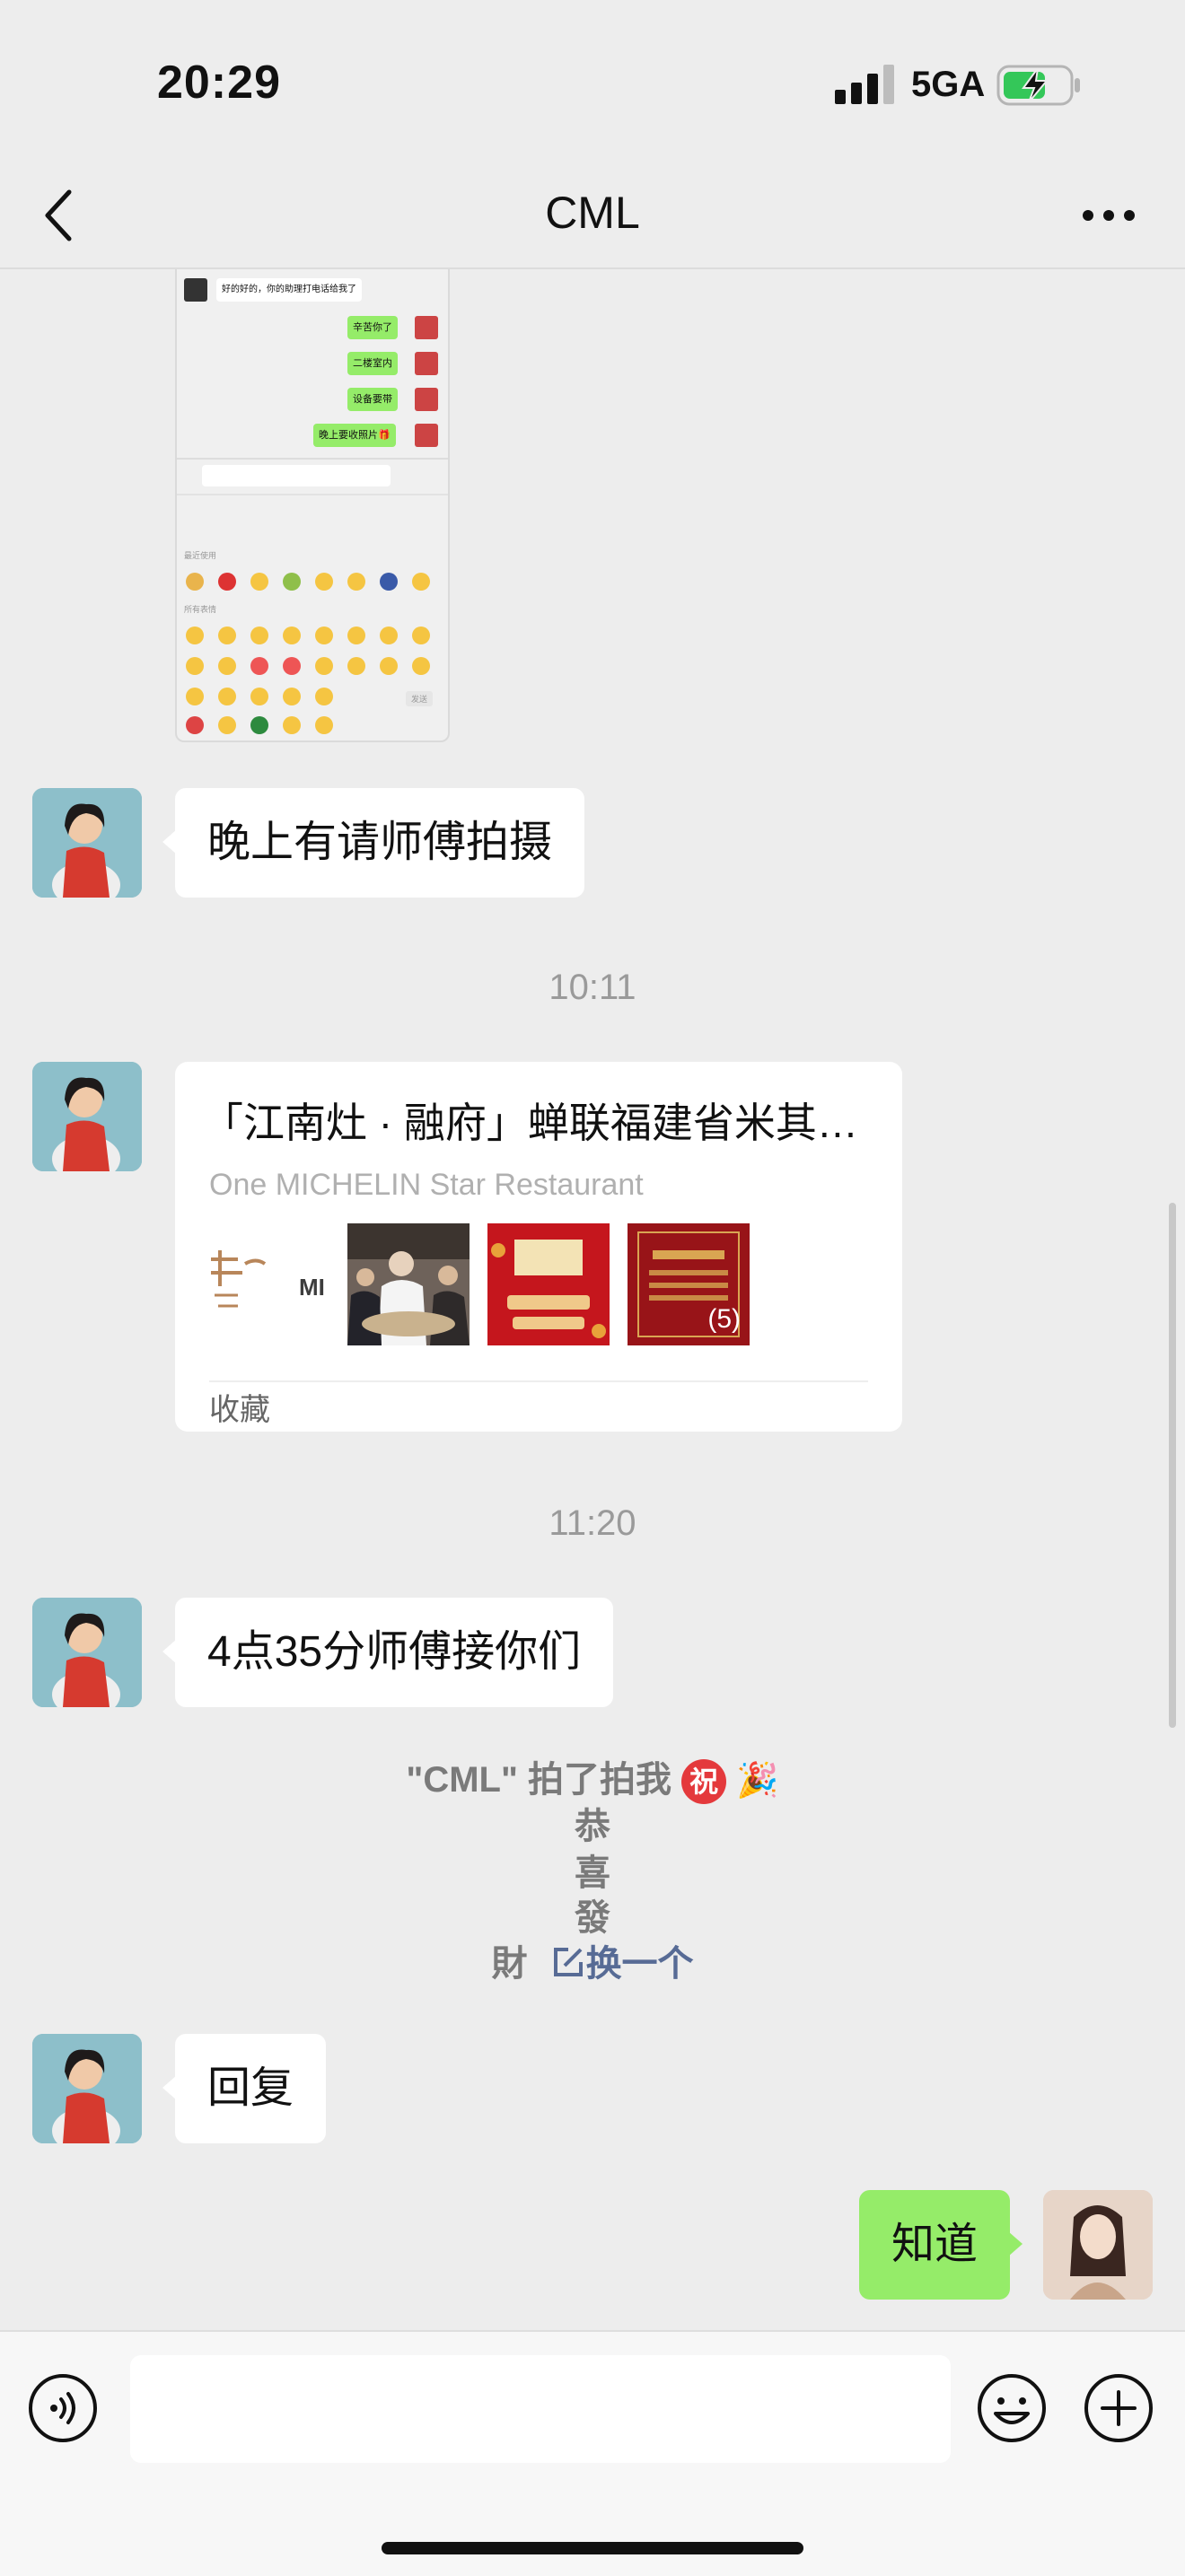 The height and width of the screenshot is (2576, 1185). Describe the element at coordinates (592, 1826) in the screenshot. I see `pat-line: 恭` at that location.